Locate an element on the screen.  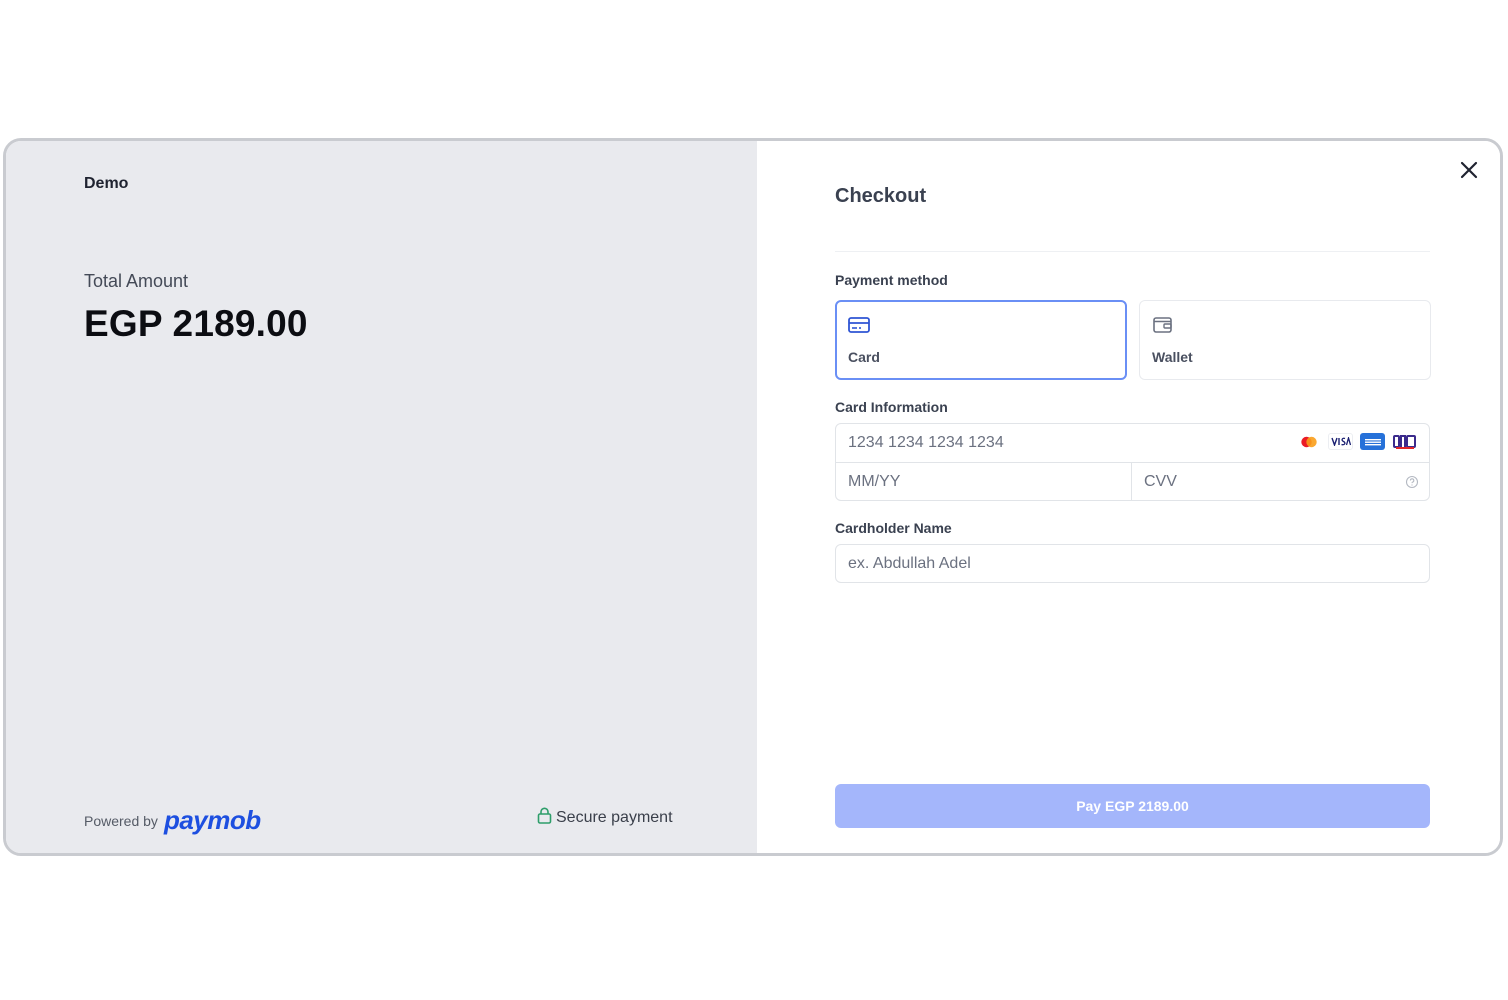
visa-icon is located at coordinates (1340, 441).